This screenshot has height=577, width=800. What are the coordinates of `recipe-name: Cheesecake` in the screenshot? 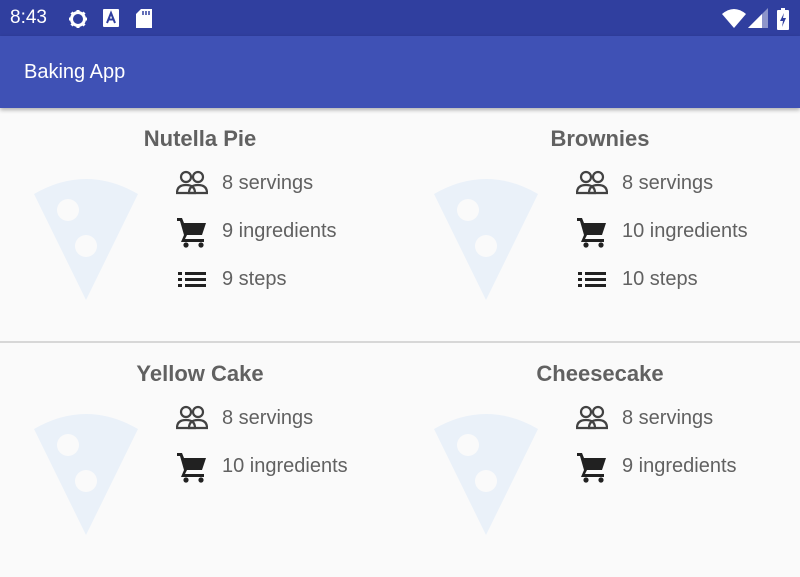 It's located at (600, 373).